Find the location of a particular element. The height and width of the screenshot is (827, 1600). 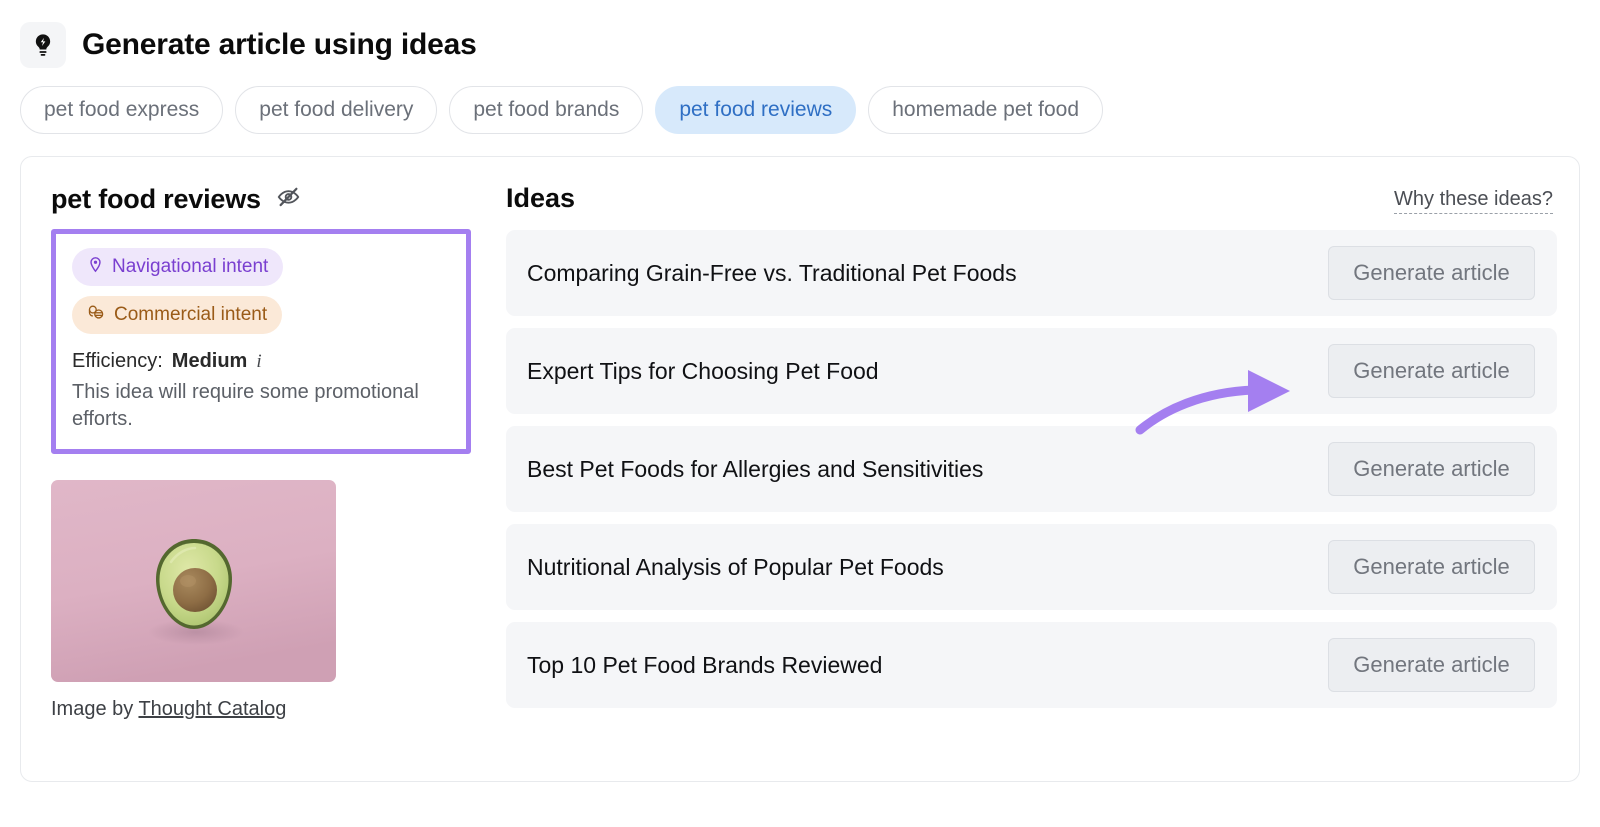

lightbulb-bolt-icon is located at coordinates (43, 45).